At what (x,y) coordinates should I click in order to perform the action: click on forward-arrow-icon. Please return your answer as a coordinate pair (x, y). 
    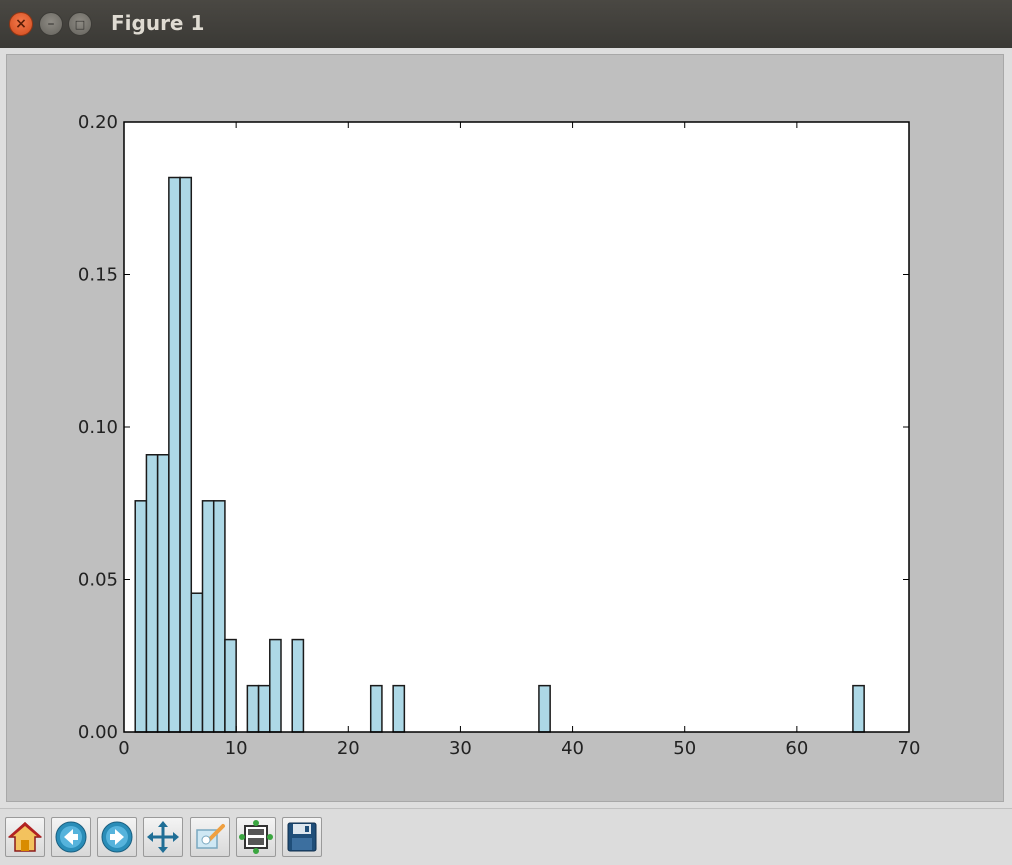
    Looking at the image, I should click on (117, 837).